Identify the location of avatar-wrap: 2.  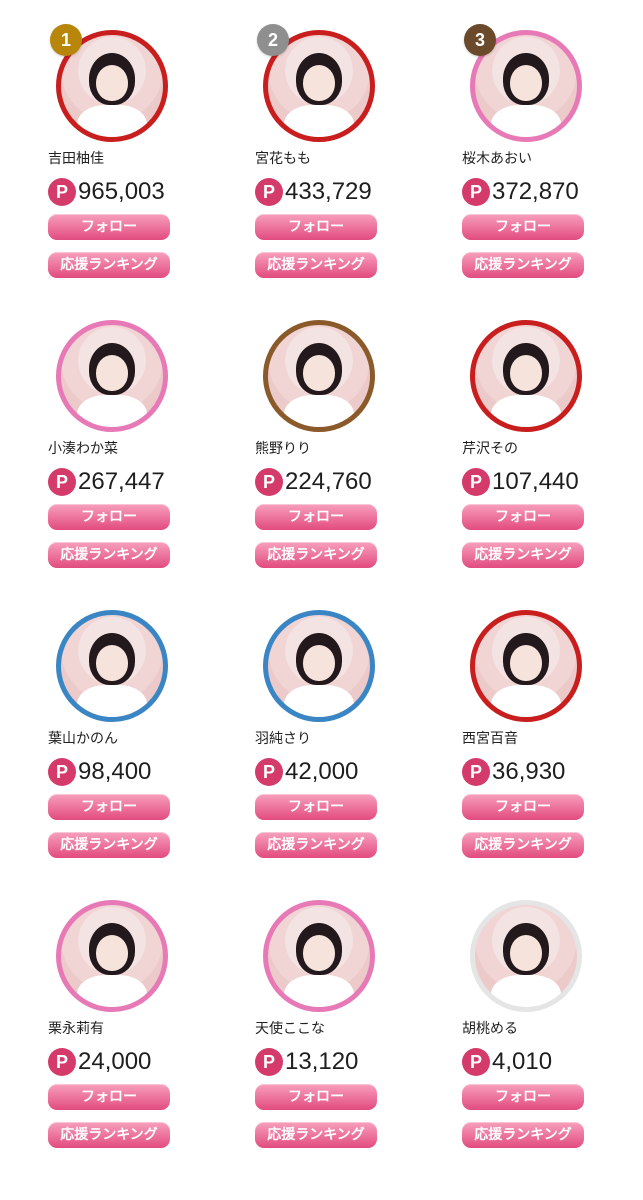
(316, 83).